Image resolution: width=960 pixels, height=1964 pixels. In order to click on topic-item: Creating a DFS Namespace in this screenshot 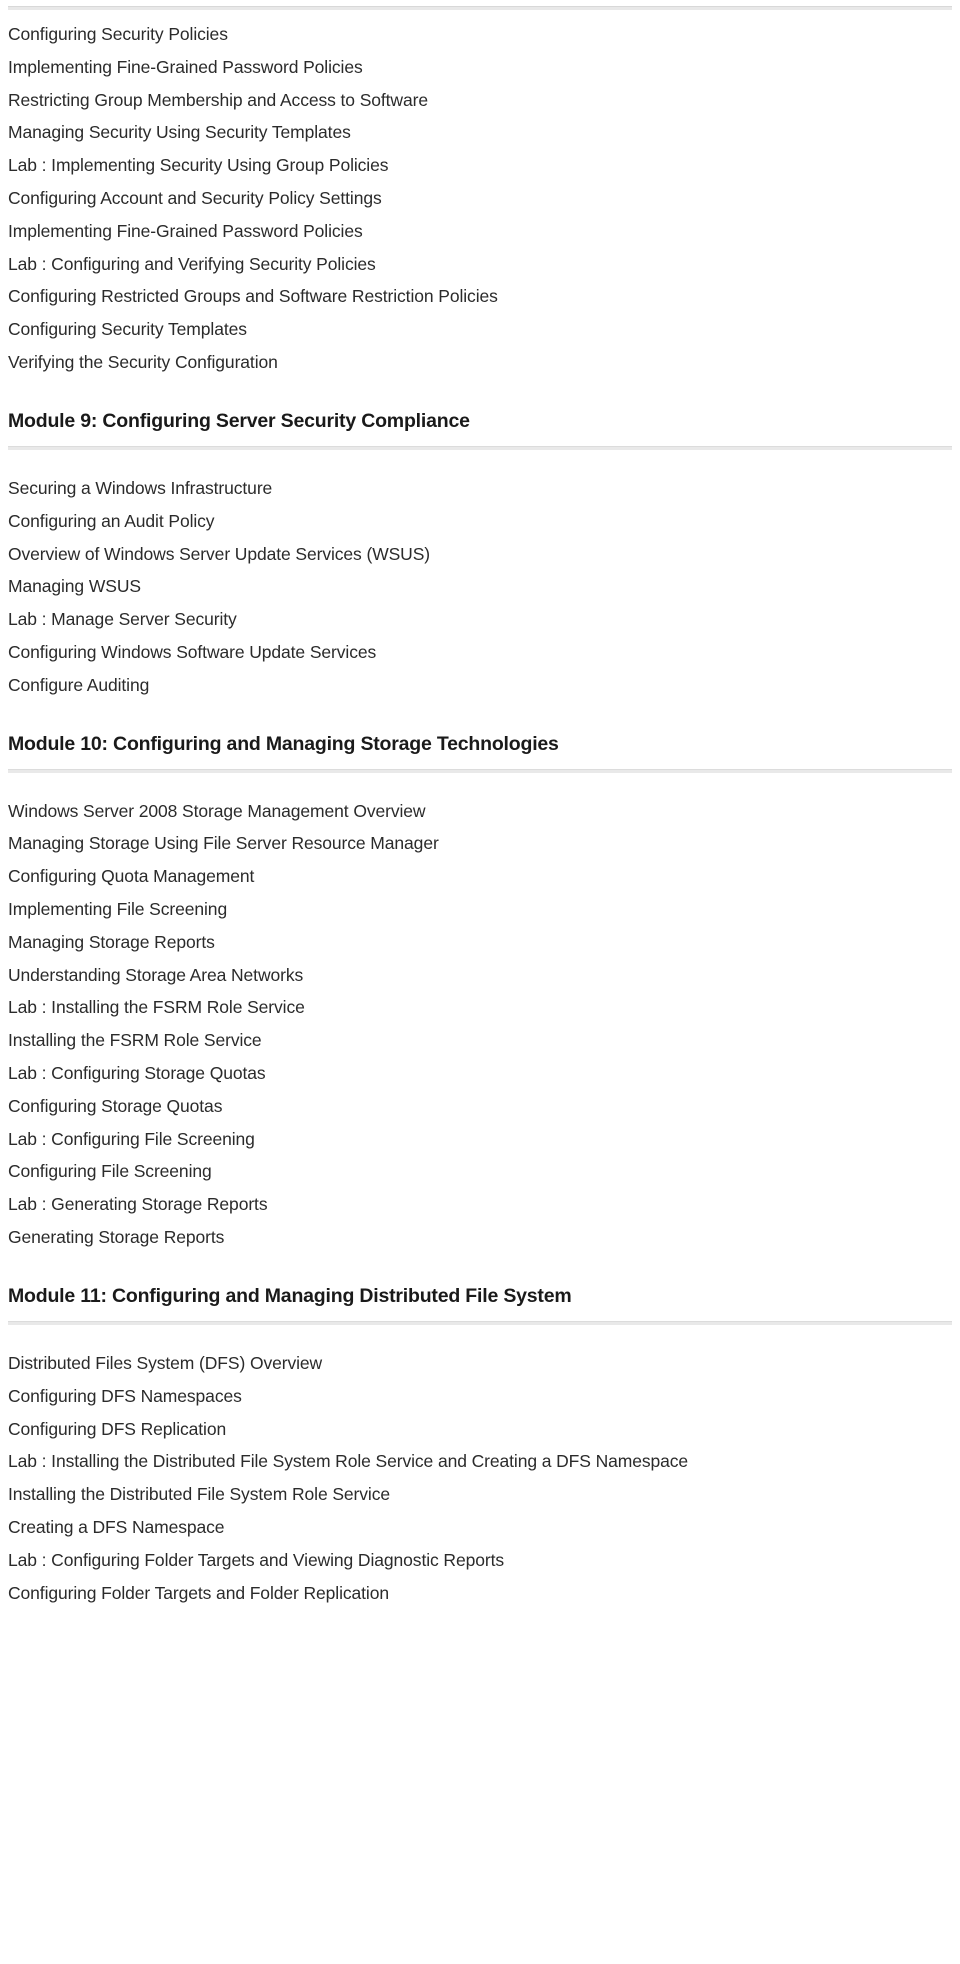, I will do `click(116, 1526)`.